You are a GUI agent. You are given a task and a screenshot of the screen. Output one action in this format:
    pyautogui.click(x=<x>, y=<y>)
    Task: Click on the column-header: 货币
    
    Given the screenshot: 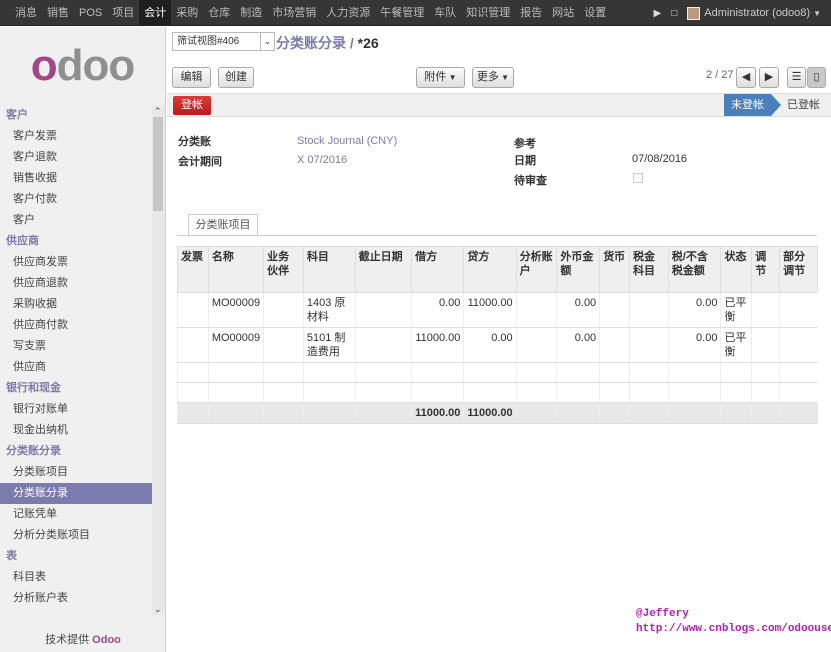 What is the action you would take?
    pyautogui.click(x=615, y=269)
    